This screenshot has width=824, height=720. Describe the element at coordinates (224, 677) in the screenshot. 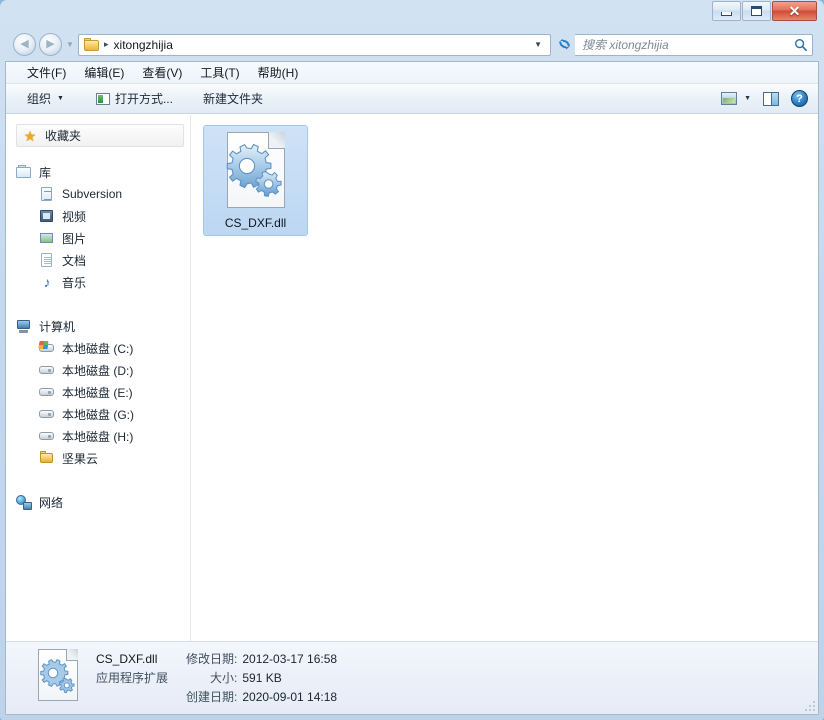

I see `details-size-label: 大小:` at that location.